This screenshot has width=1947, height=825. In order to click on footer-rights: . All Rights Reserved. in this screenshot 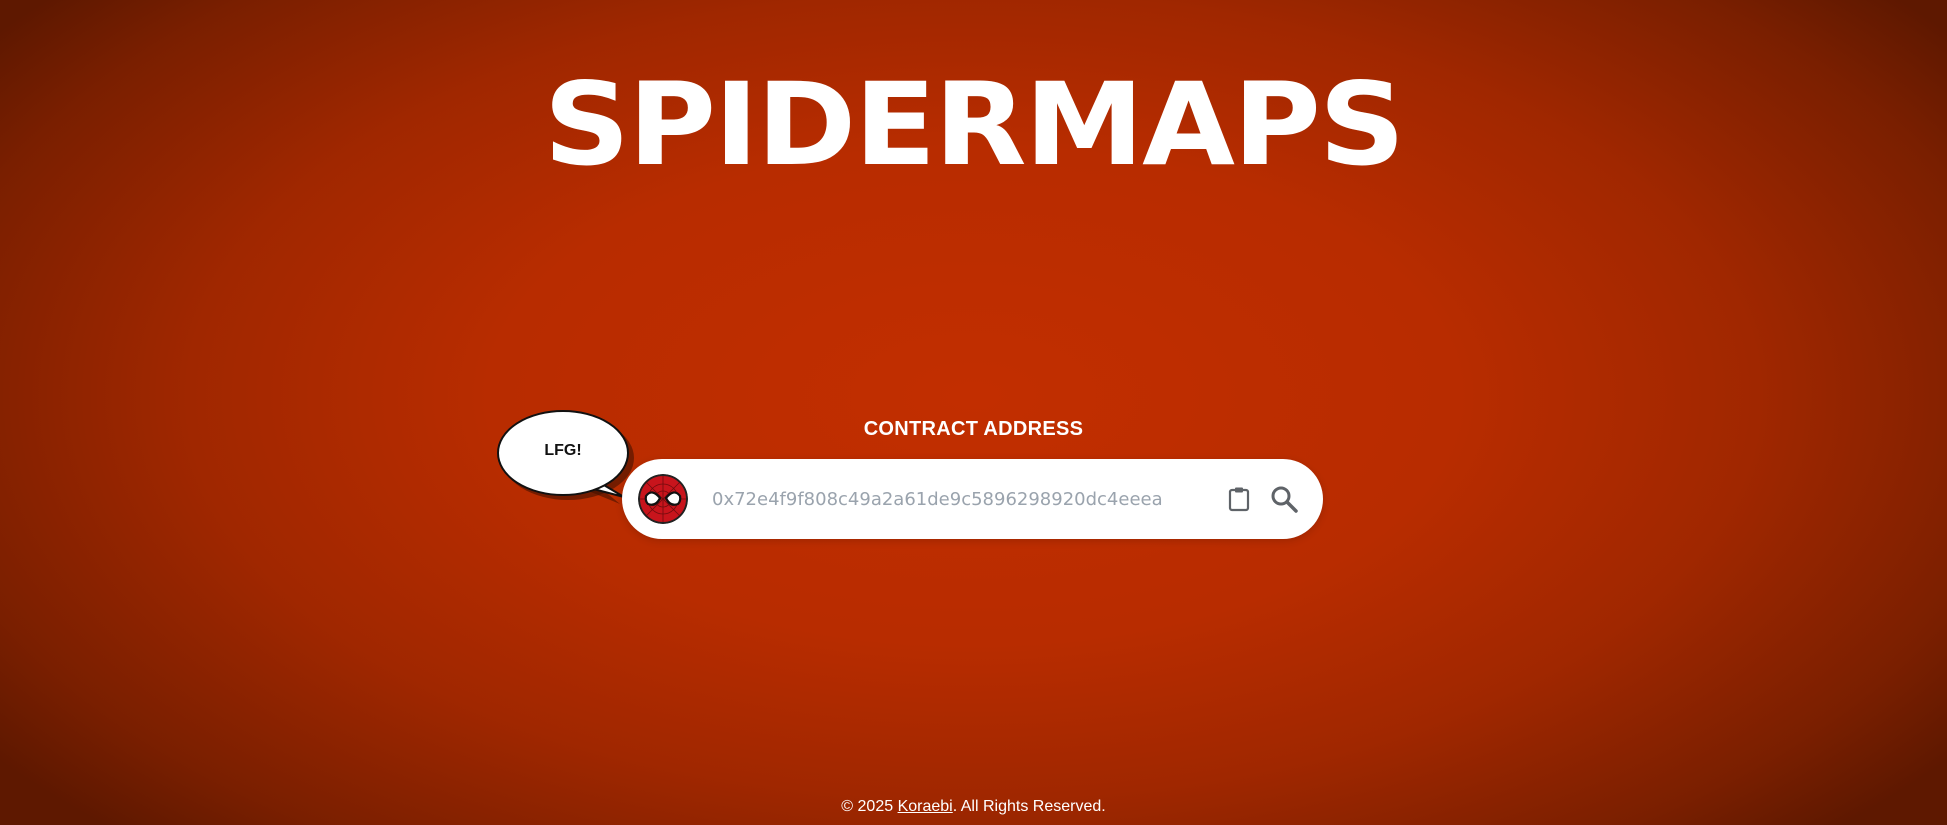, I will do `click(1029, 806)`.